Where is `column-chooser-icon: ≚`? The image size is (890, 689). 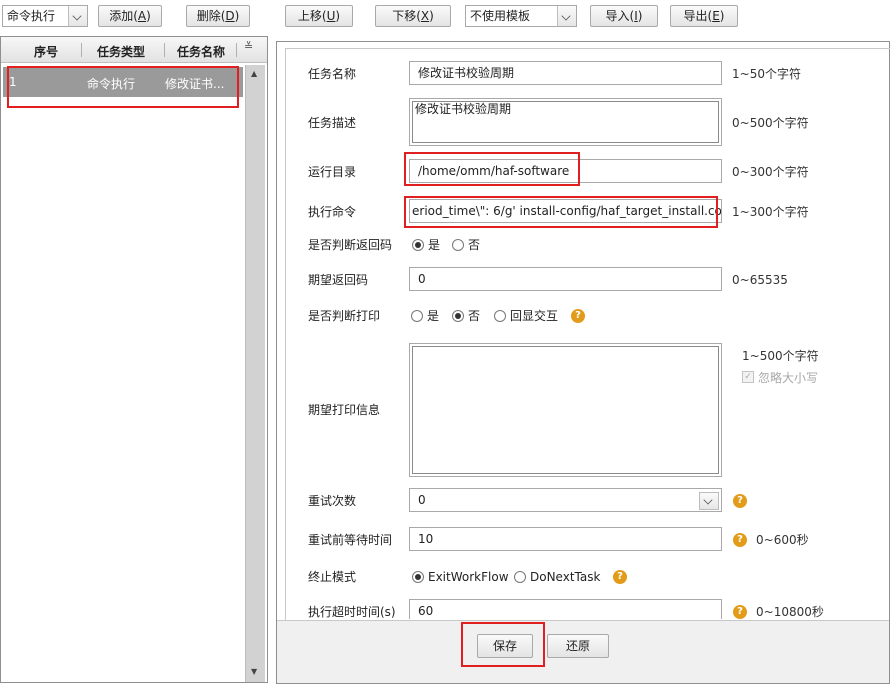 column-chooser-icon: ≚ is located at coordinates (248, 46).